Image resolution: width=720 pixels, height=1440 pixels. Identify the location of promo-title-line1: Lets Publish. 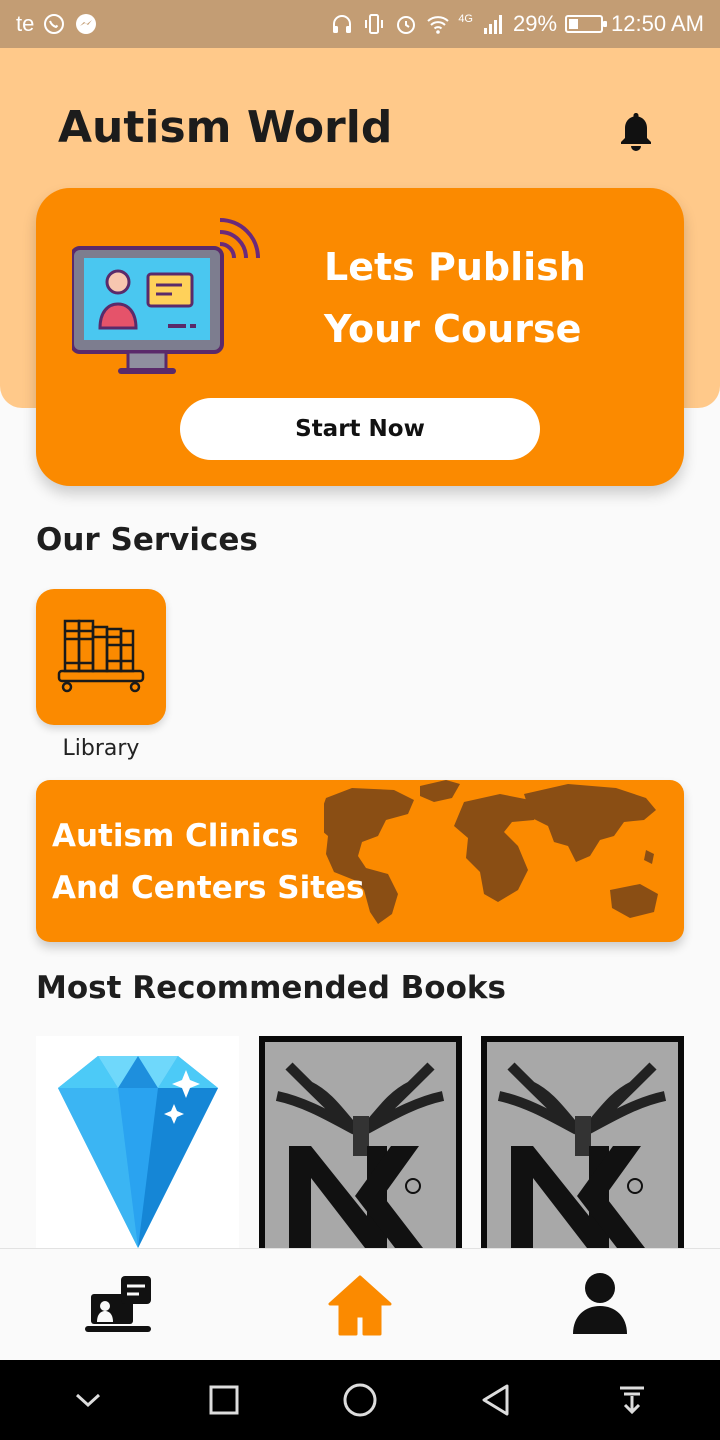
(455, 267).